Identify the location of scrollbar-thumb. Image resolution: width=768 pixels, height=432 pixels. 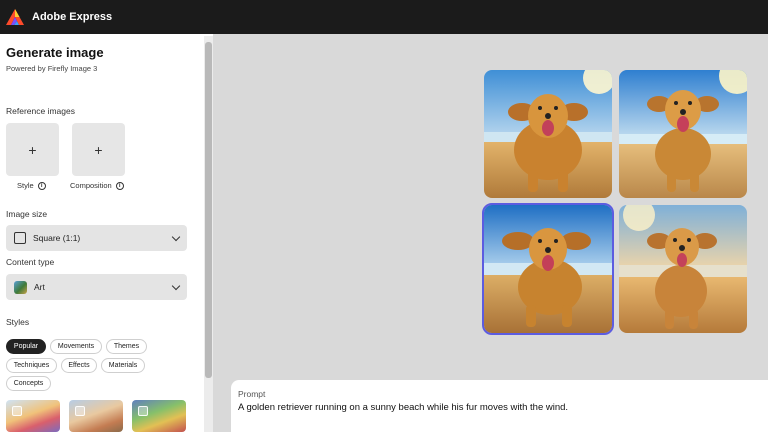
(208, 210).